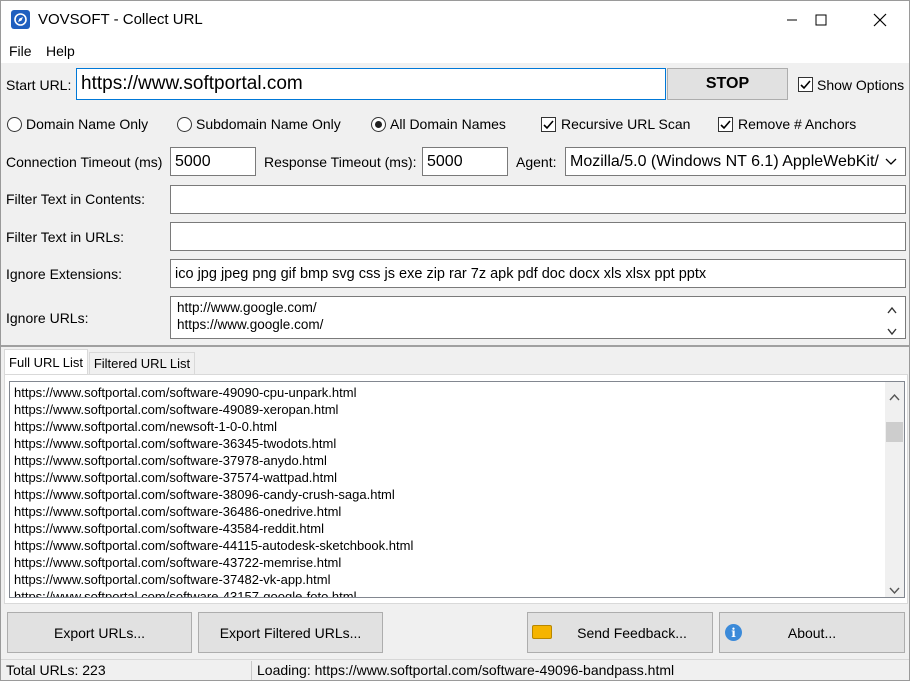  I want to click on menu-help: Help, so click(60, 51).